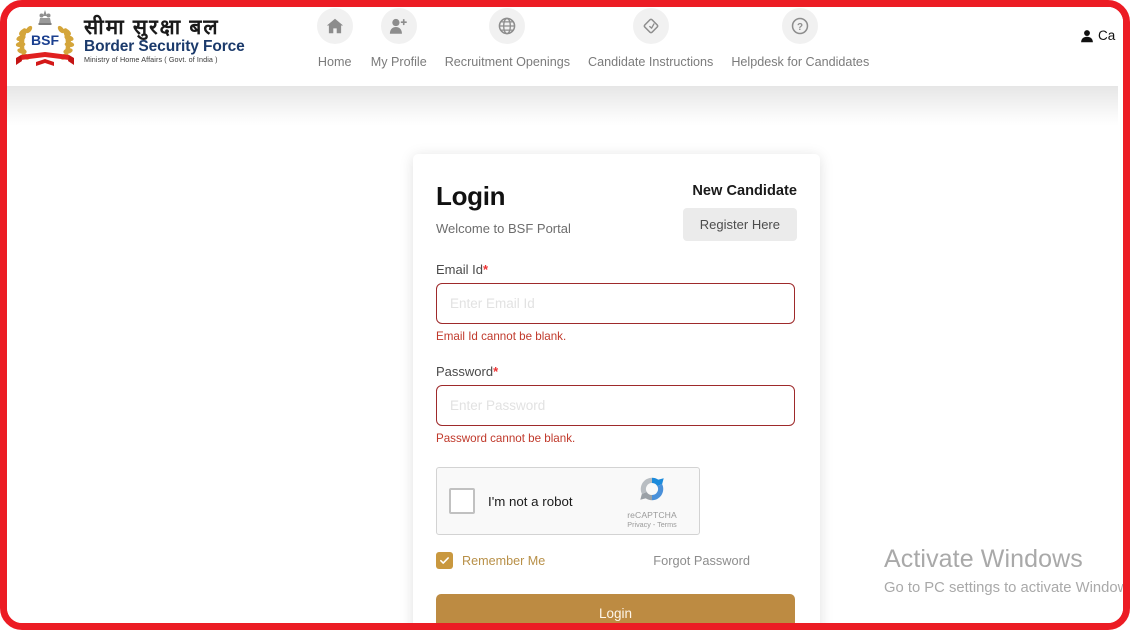 Image resolution: width=1130 pixels, height=630 pixels. I want to click on remember-me-label: Remember Me, so click(503, 561).